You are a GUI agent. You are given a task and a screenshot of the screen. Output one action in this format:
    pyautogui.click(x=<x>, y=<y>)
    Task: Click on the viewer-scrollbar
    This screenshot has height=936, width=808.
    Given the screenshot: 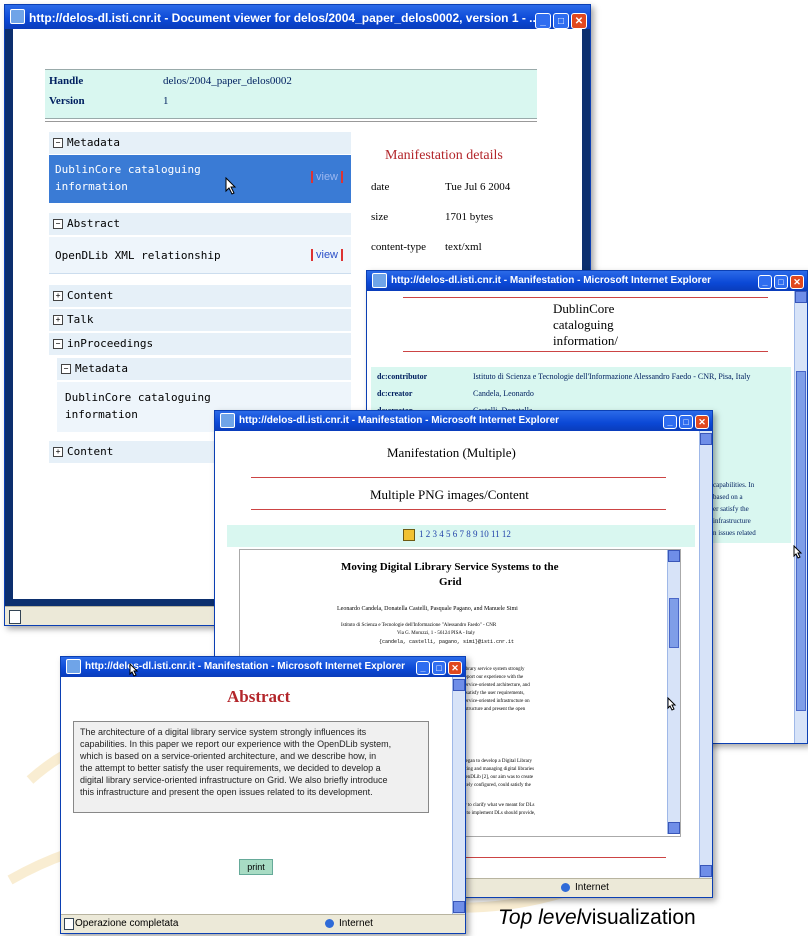 What is the action you would take?
    pyautogui.click(x=673, y=692)
    